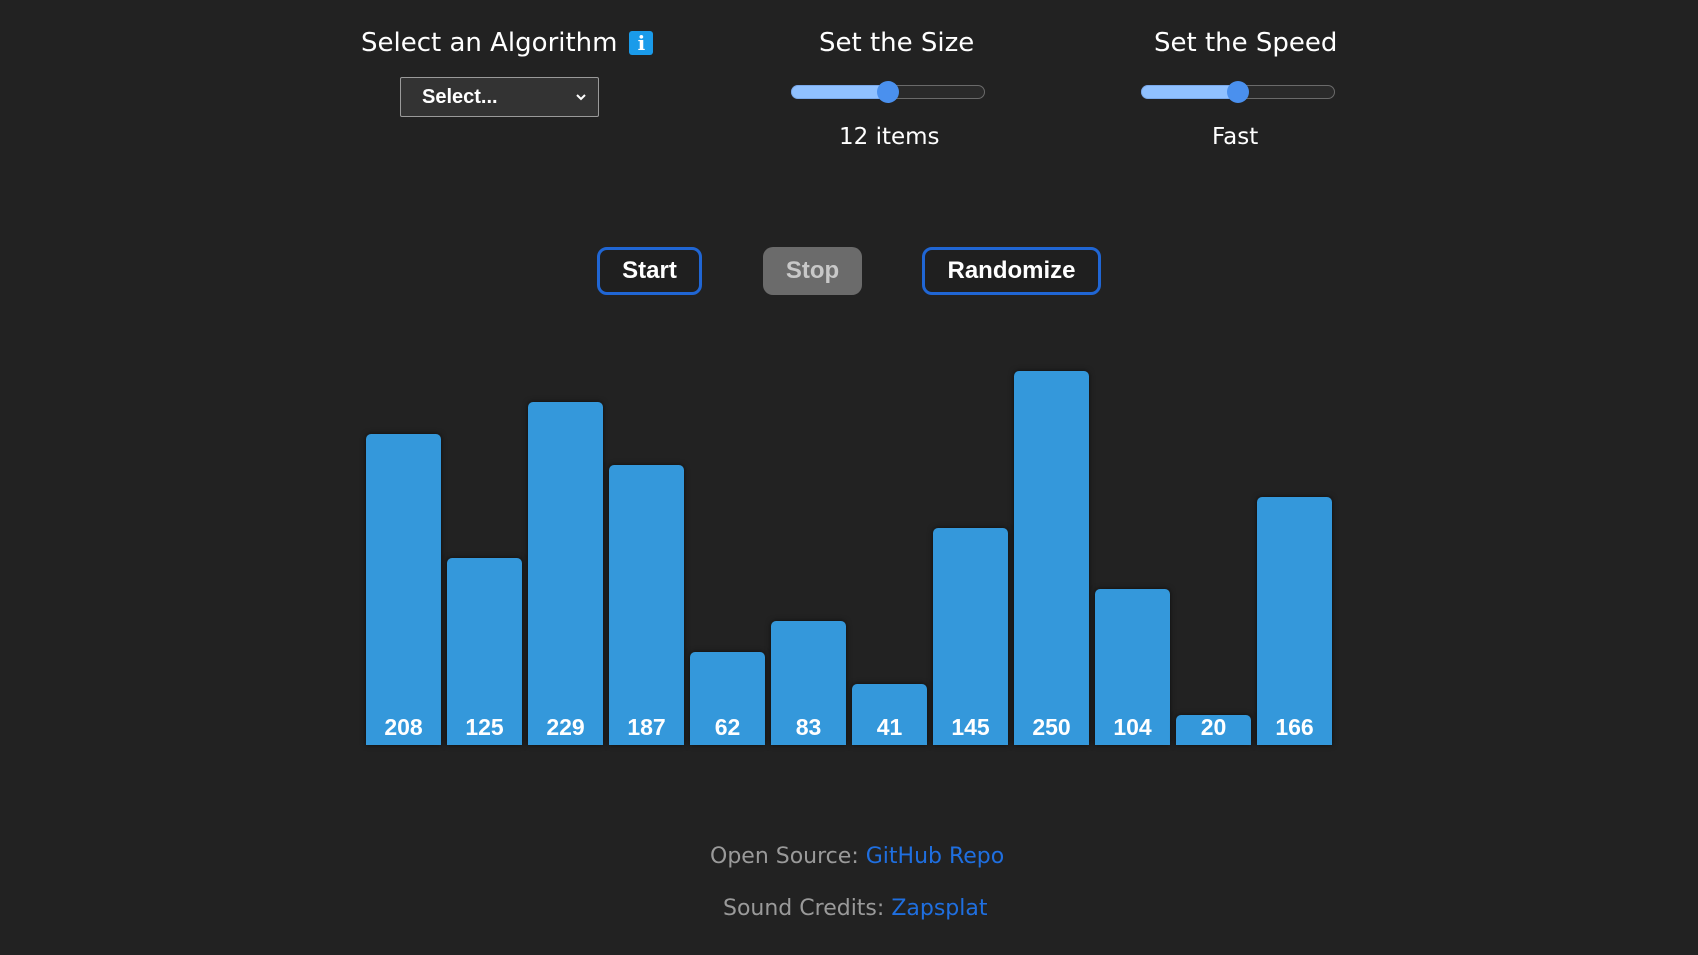  Describe the element at coordinates (646, 727) in the screenshot. I see `bar-value-label: 187` at that location.